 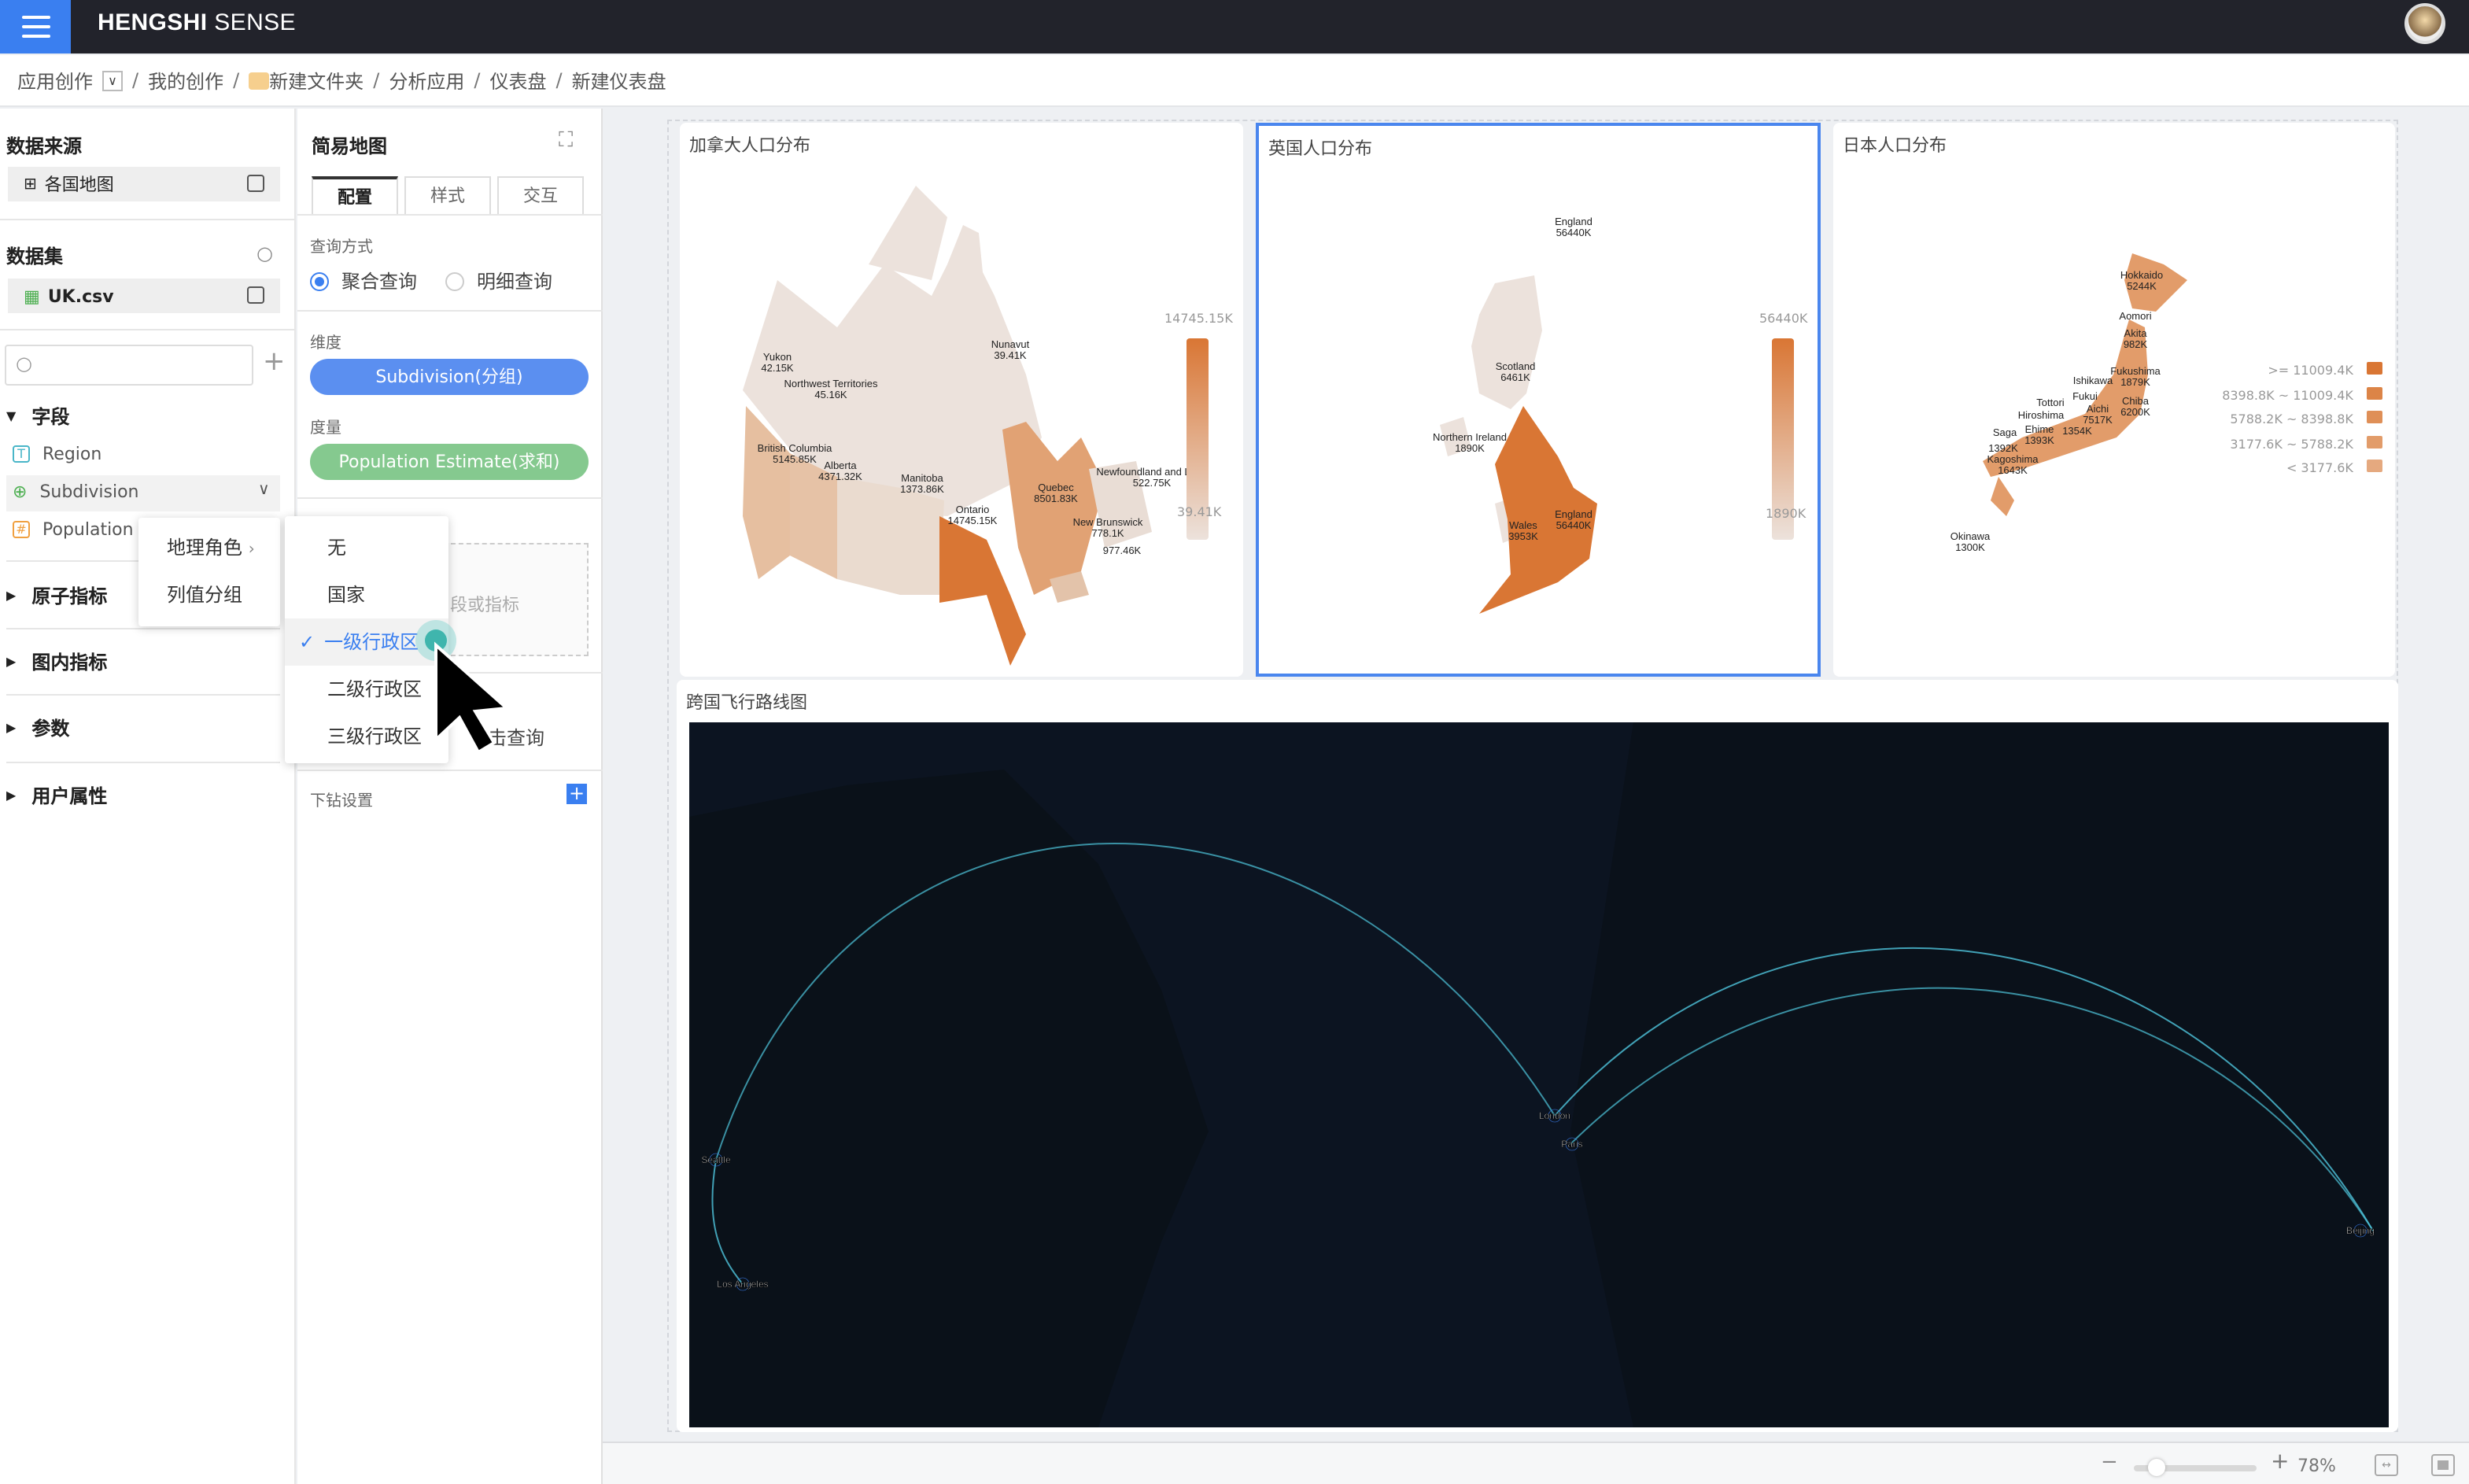 What do you see at coordinates (57, 454) in the screenshot?
I see `field-region: T Region` at bounding box center [57, 454].